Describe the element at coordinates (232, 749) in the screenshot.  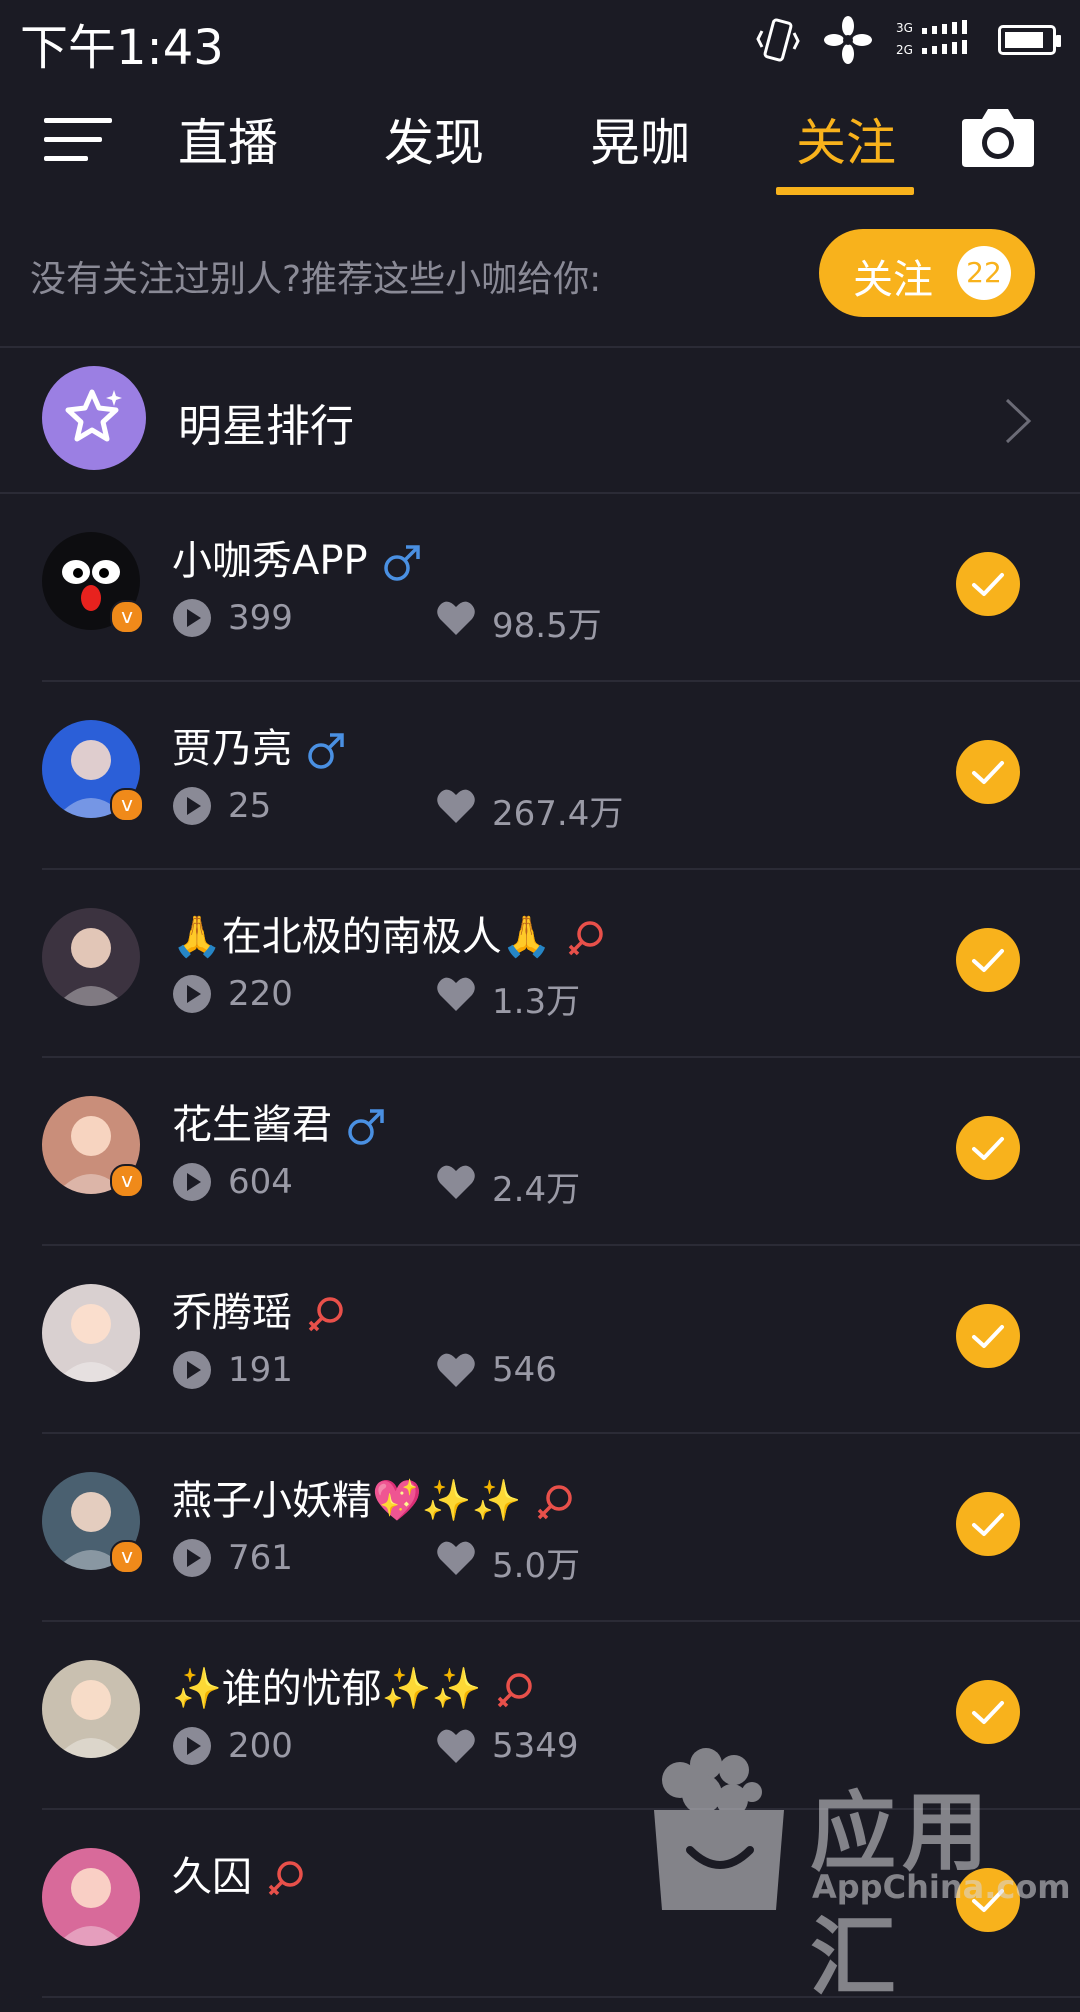
I see `user-name: 贾乃亮` at that location.